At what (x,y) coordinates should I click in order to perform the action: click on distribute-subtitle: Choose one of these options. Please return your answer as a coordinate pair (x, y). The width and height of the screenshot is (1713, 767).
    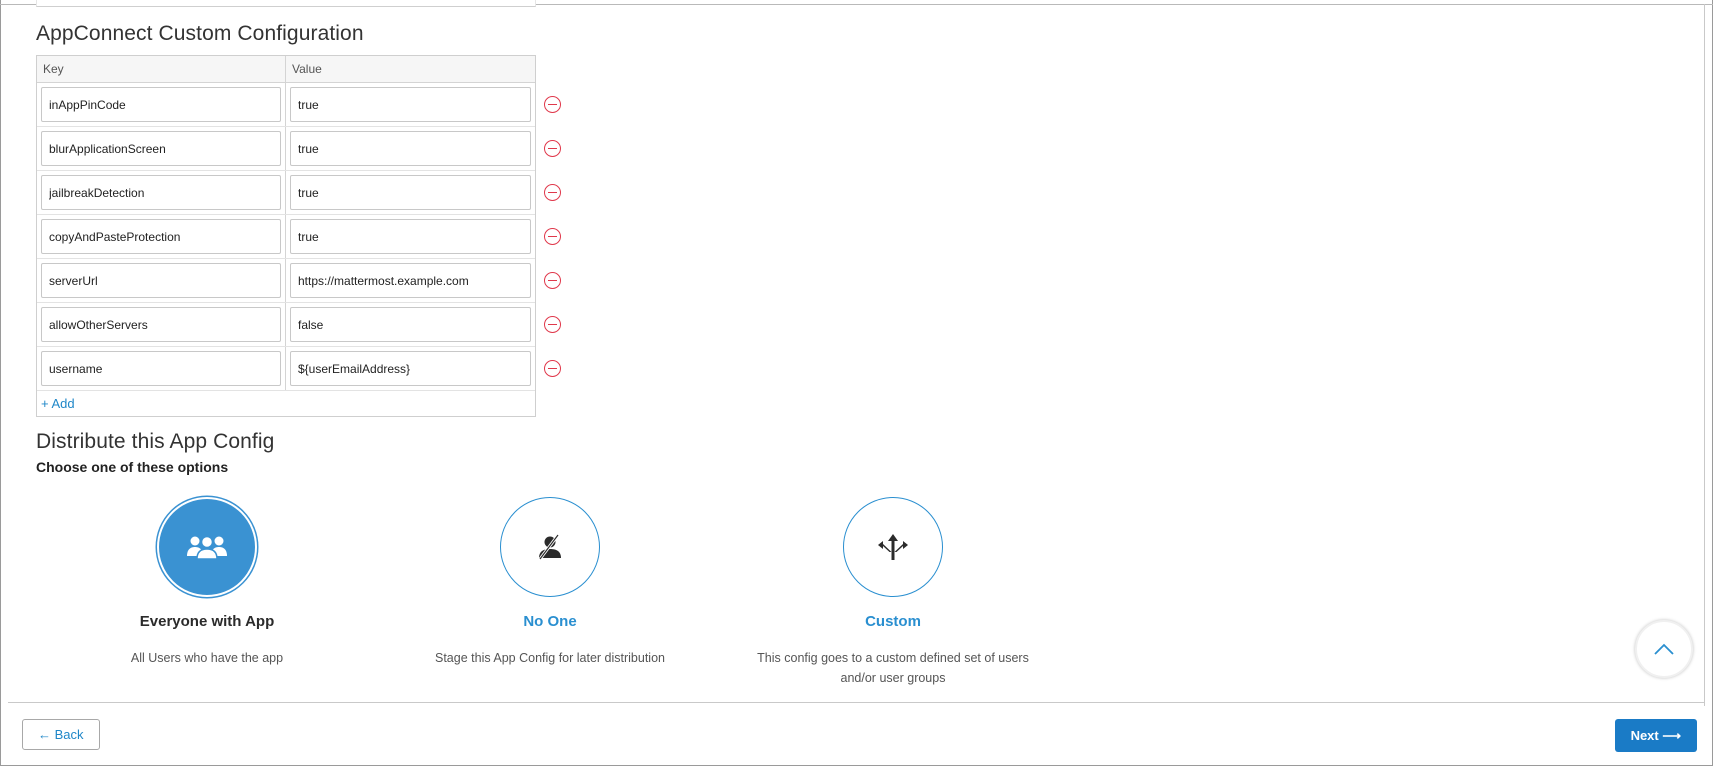
    Looking at the image, I should click on (132, 467).